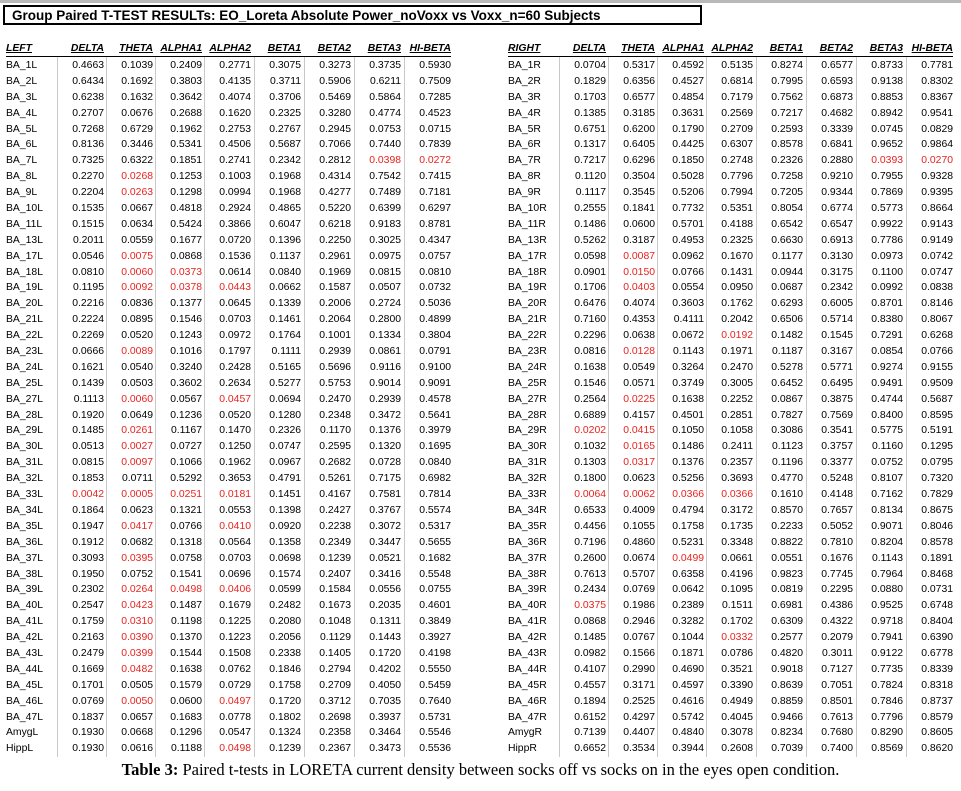  I want to click on p-value-cell: 0.4202, so click(385, 669).